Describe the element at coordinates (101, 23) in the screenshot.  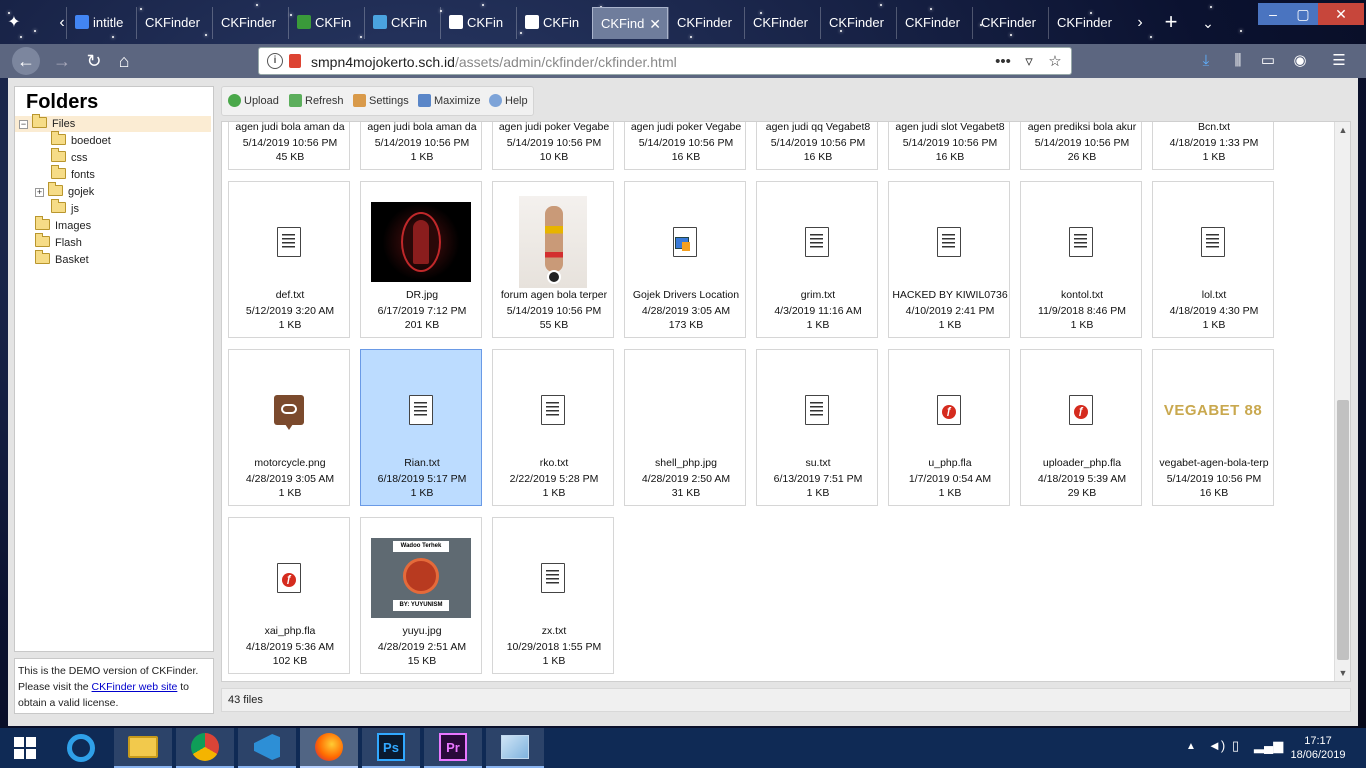
I see `browser-tab: intitle` at that location.